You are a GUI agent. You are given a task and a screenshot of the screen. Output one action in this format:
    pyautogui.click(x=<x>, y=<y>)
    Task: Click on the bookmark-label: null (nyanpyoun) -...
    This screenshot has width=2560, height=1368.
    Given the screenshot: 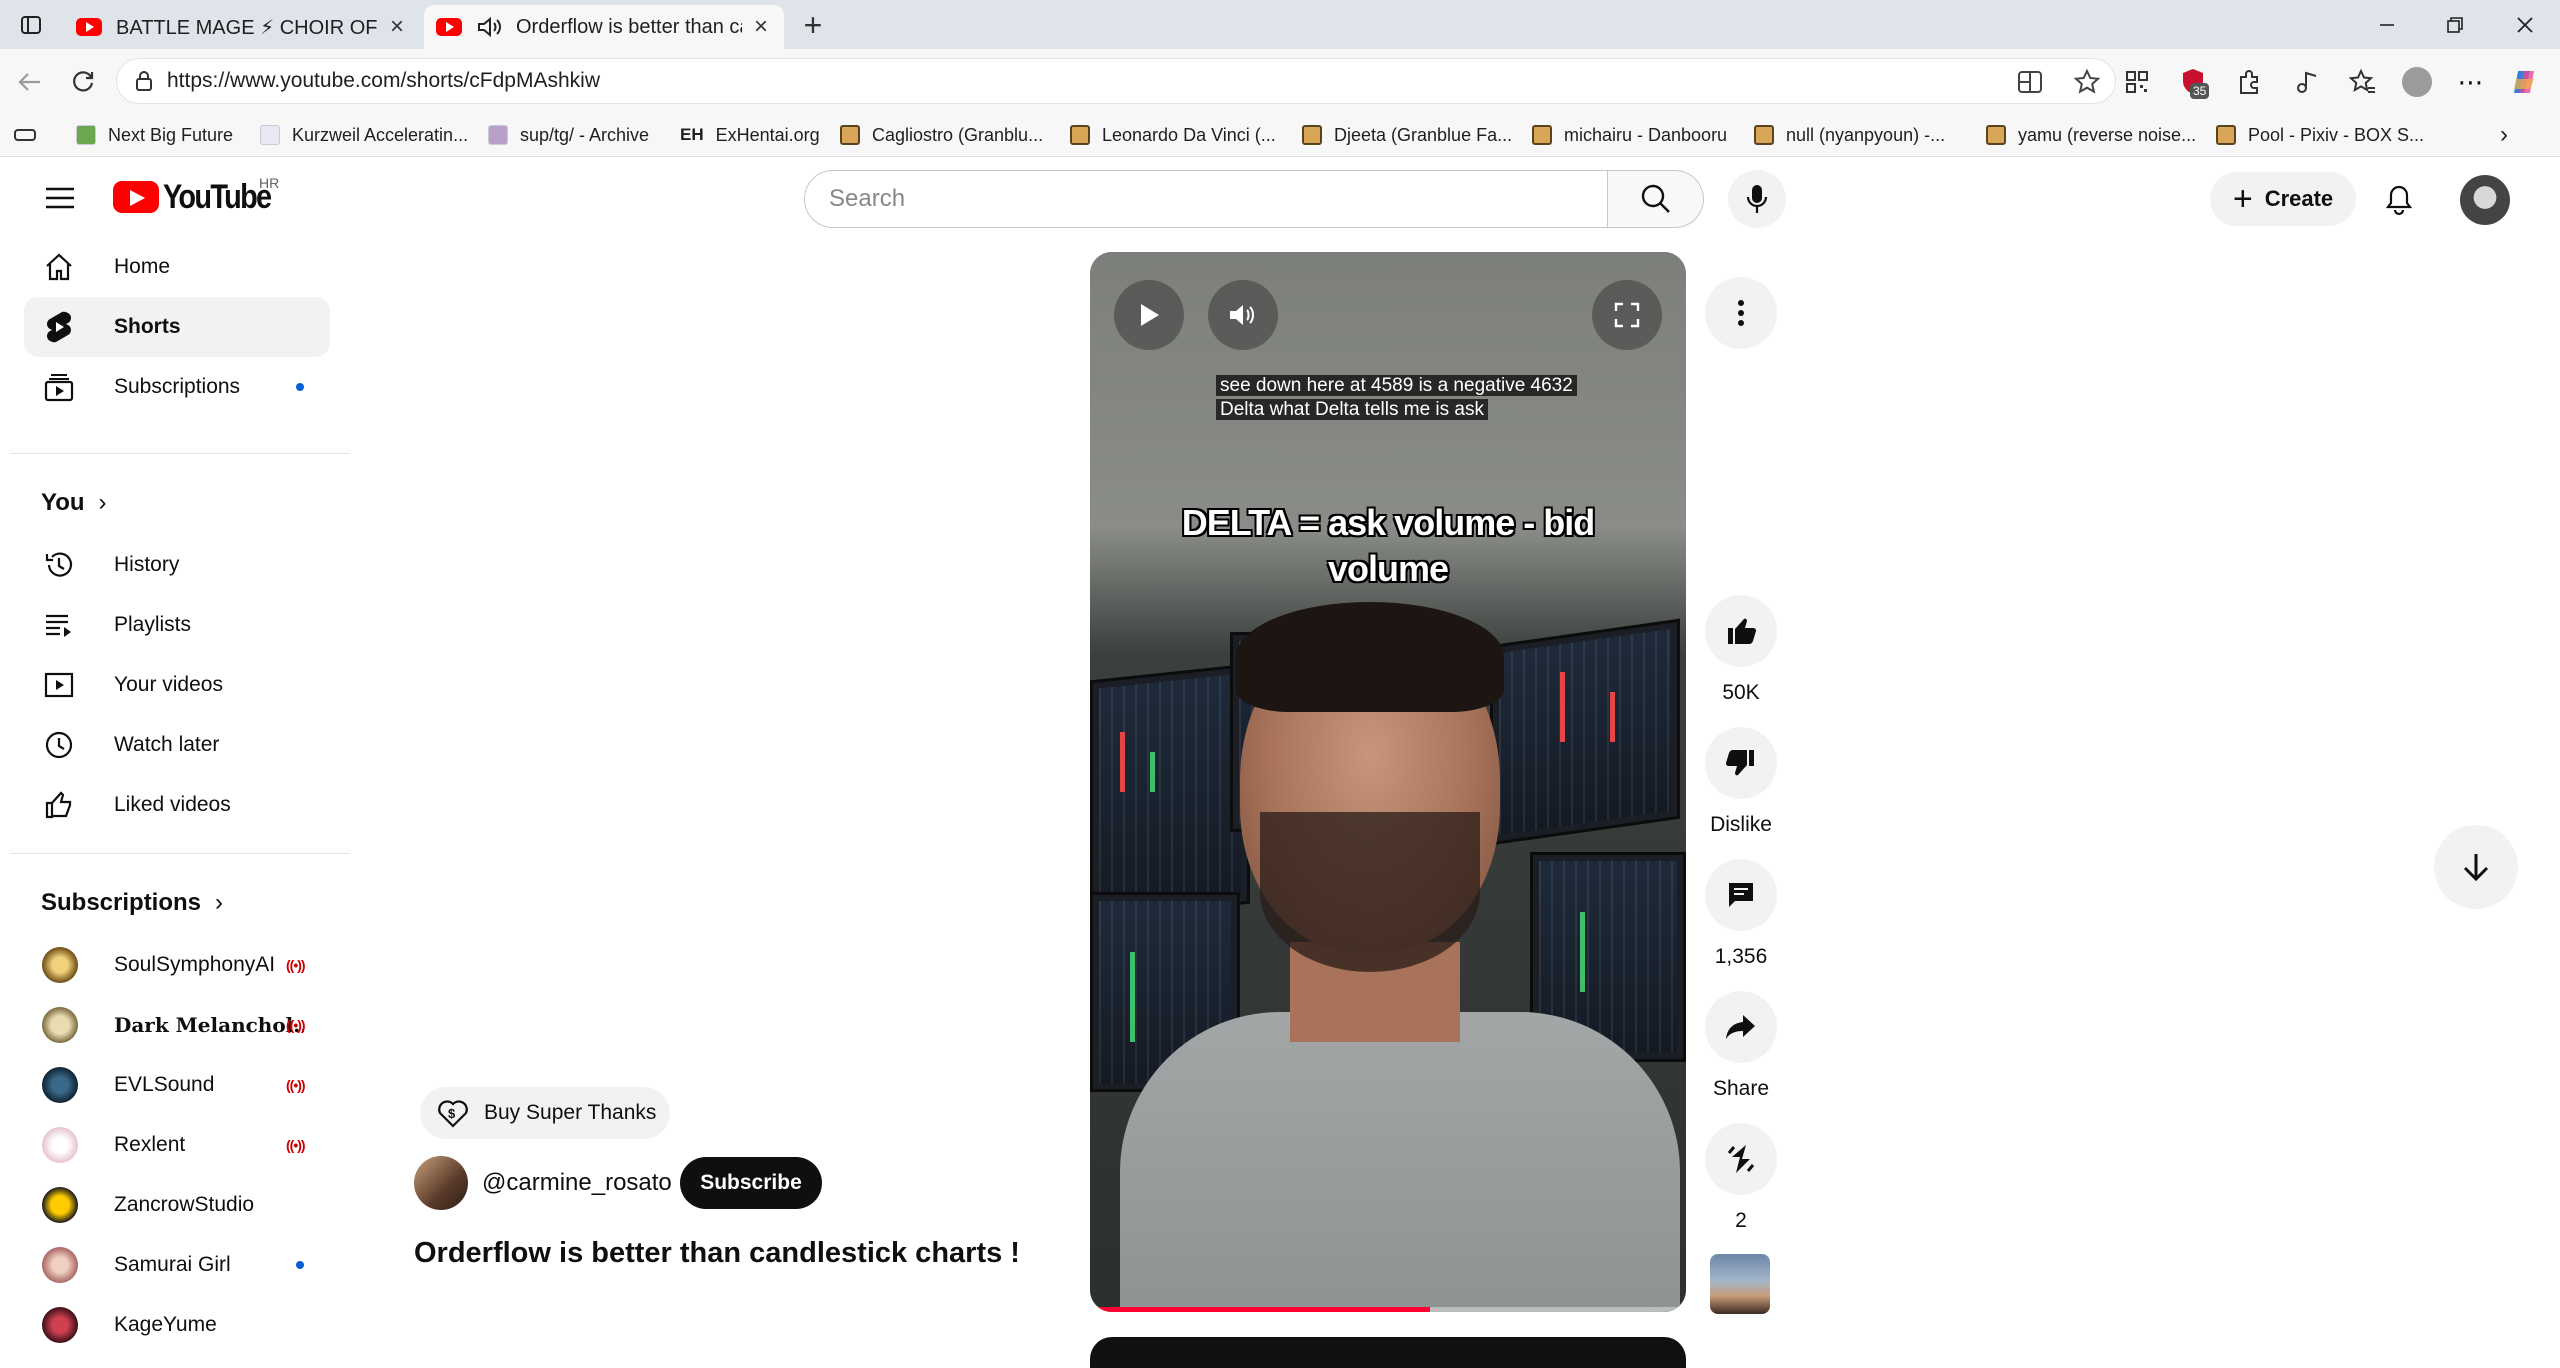 What is the action you would take?
    pyautogui.click(x=1866, y=134)
    